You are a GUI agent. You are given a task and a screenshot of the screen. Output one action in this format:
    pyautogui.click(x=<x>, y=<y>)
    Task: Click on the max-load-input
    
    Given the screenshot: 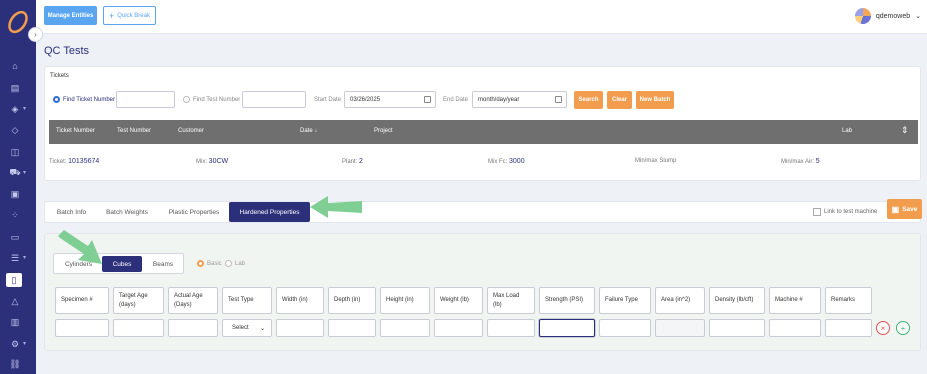 What is the action you would take?
    pyautogui.click(x=511, y=328)
    